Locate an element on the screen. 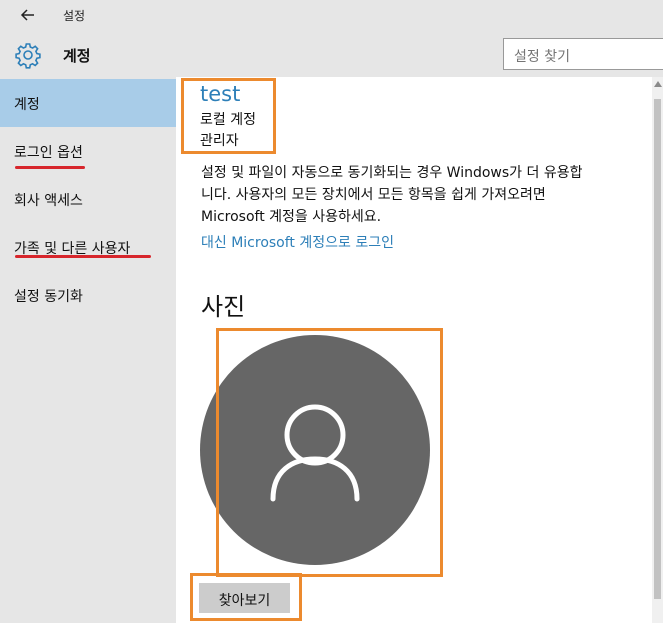 This screenshot has width=663, height=623. sidebar-item-account: 계정 is located at coordinates (88, 103).